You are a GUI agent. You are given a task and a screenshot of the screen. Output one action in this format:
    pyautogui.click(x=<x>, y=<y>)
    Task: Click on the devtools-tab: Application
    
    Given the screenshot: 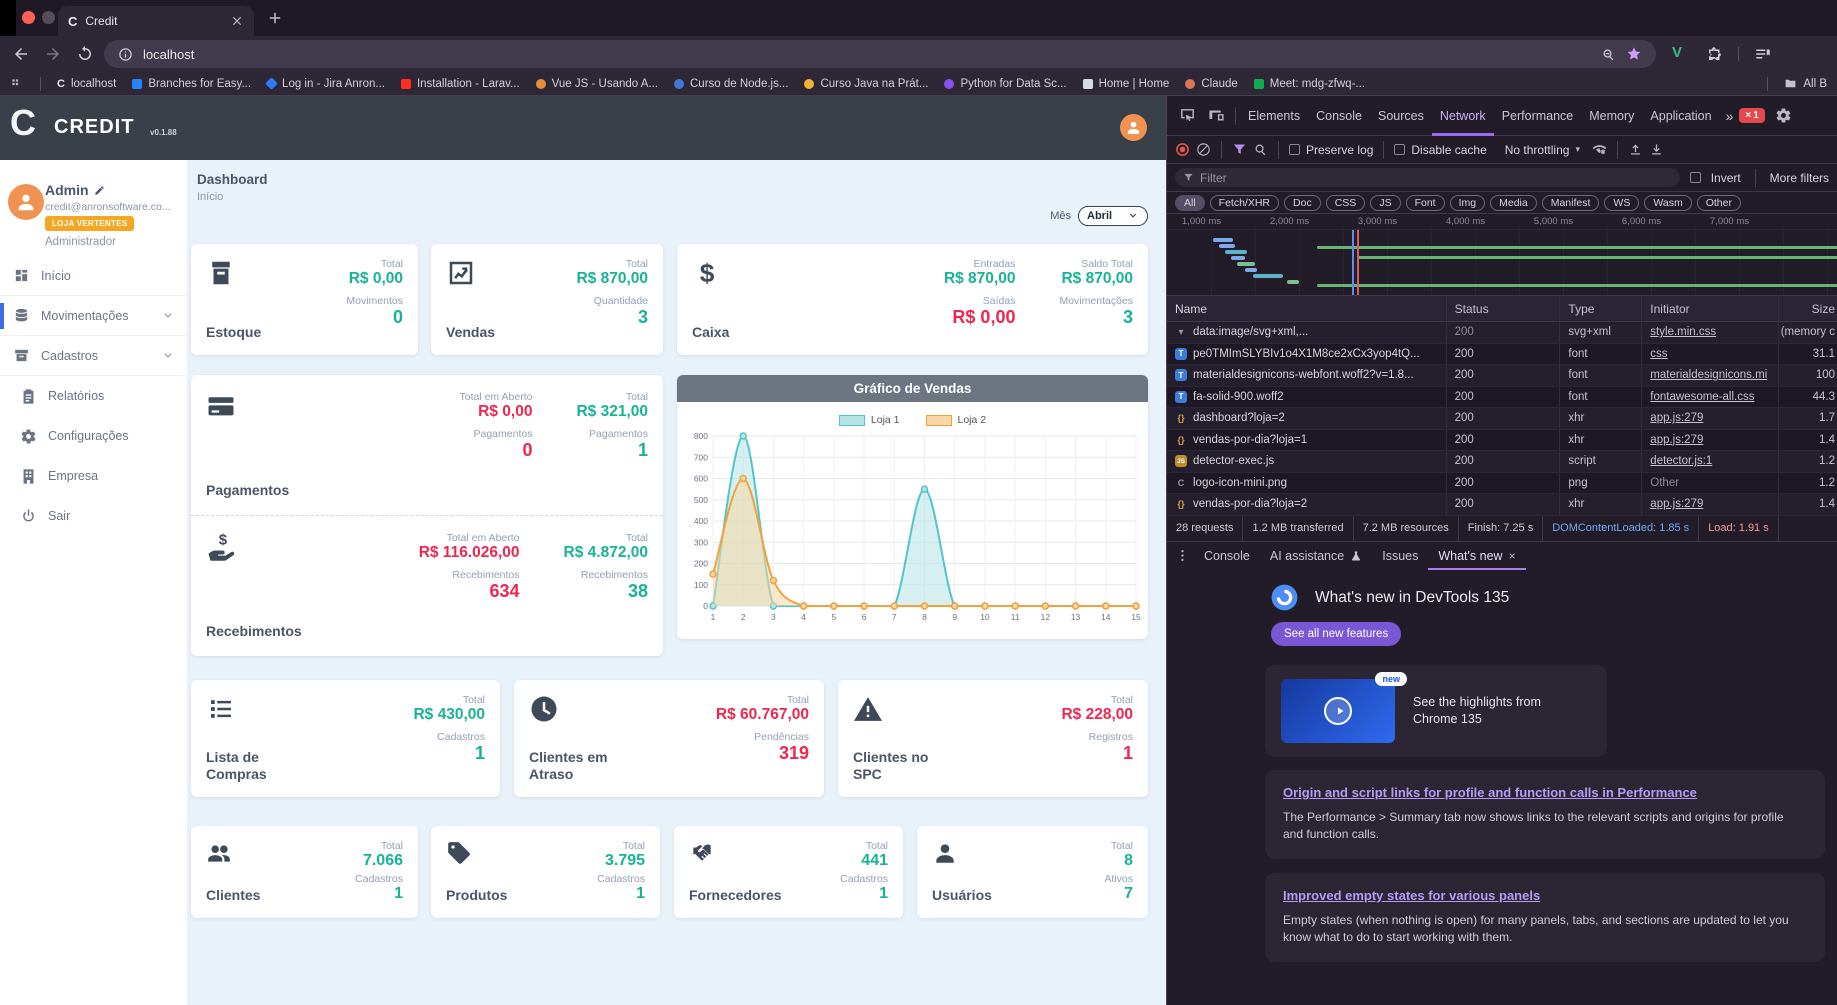 What is the action you would take?
    pyautogui.click(x=1680, y=116)
    